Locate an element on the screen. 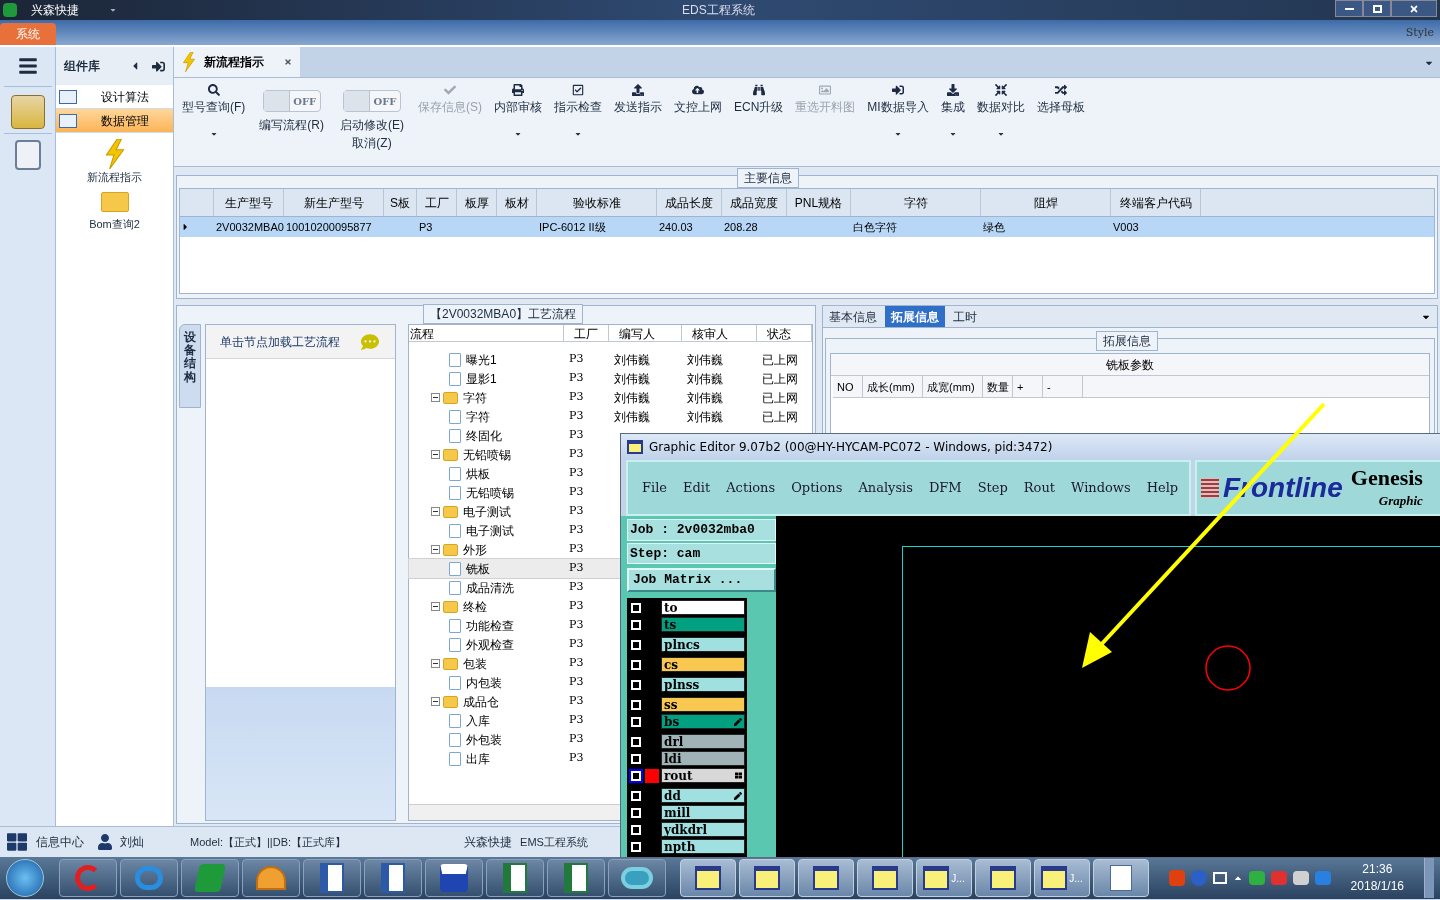  menu-item: Step is located at coordinates (992, 488).